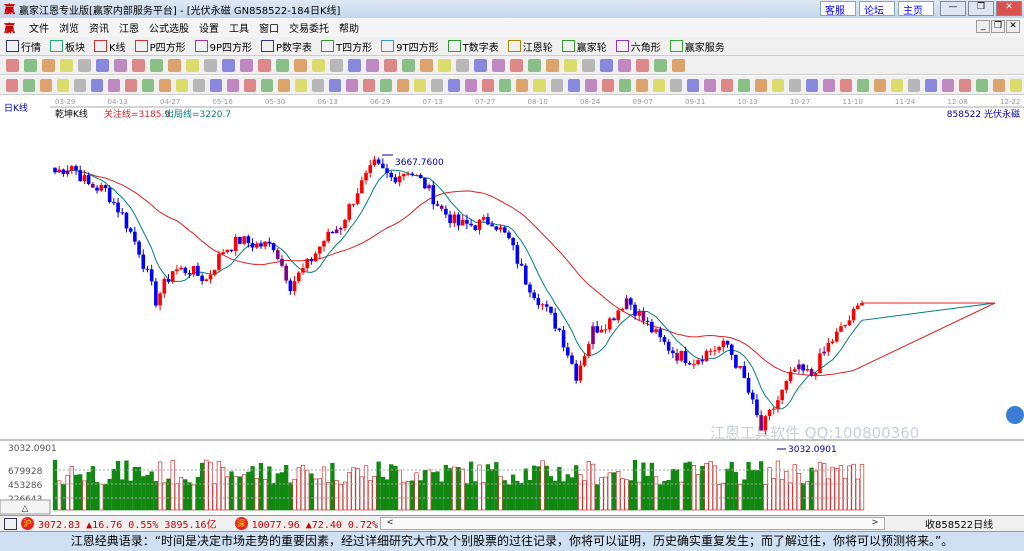 Image resolution: width=1024 pixels, height=551 pixels. What do you see at coordinates (838, 9) in the screenshot?
I see `link-service: 客服` at bounding box center [838, 9].